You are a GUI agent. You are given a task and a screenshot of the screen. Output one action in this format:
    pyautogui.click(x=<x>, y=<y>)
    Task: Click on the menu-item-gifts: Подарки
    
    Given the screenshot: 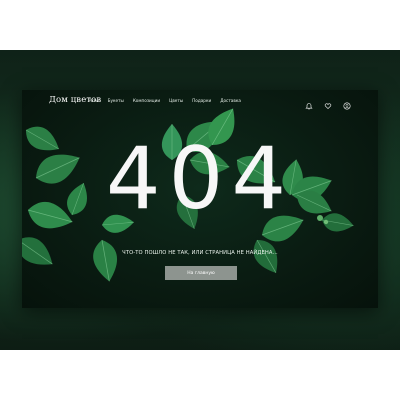 What is the action you would take?
    pyautogui.click(x=201, y=100)
    